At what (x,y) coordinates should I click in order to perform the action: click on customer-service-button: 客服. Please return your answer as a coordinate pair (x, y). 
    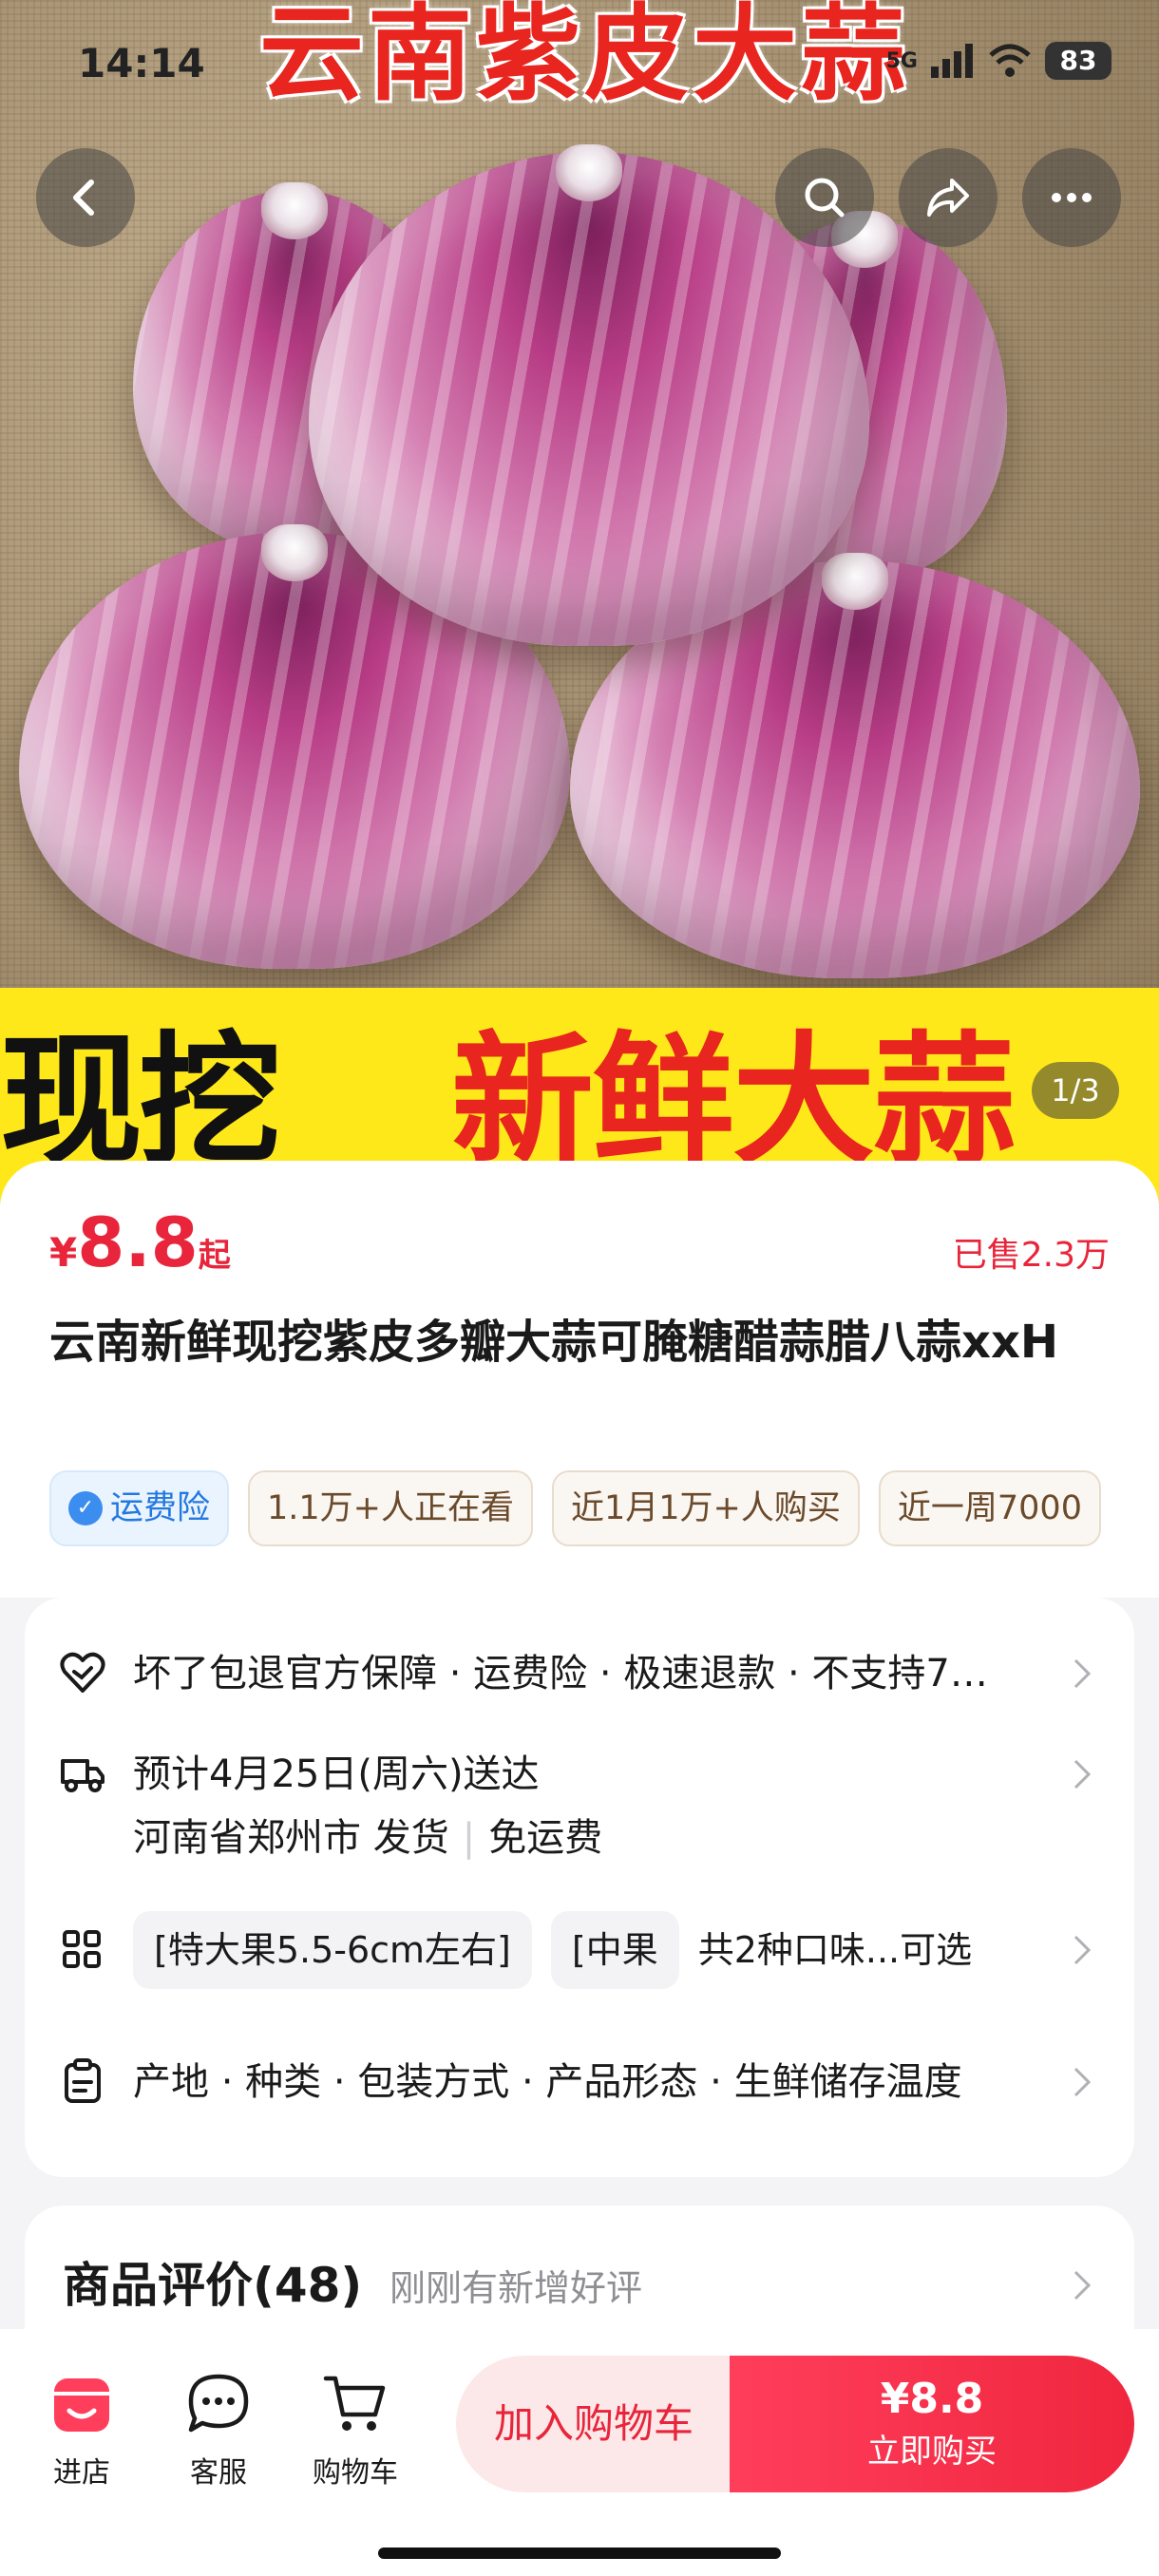
    Looking at the image, I should click on (219, 2431).